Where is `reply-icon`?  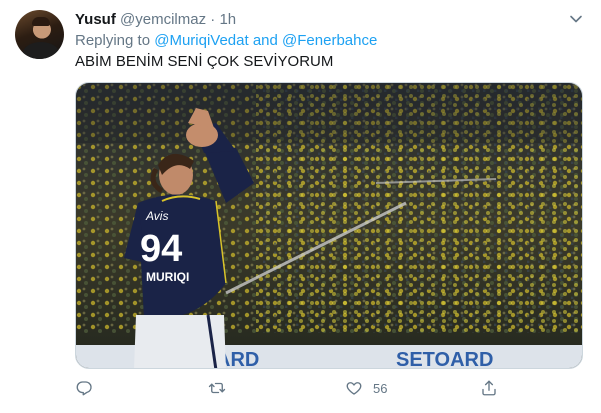 reply-icon is located at coordinates (84, 388).